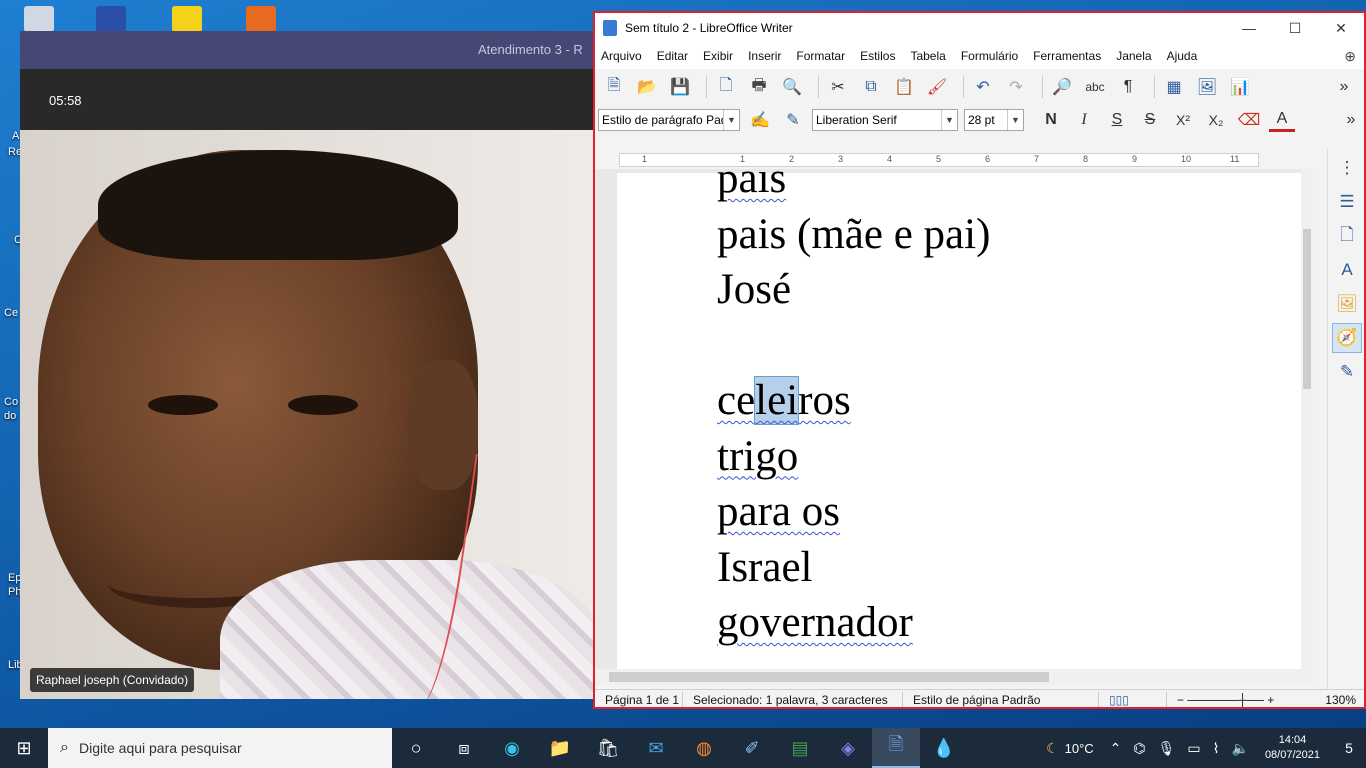 This screenshot has height=768, width=1366. What do you see at coordinates (1116, 748) in the screenshot?
I see `chevron-up-icon: ⌃` at bounding box center [1116, 748].